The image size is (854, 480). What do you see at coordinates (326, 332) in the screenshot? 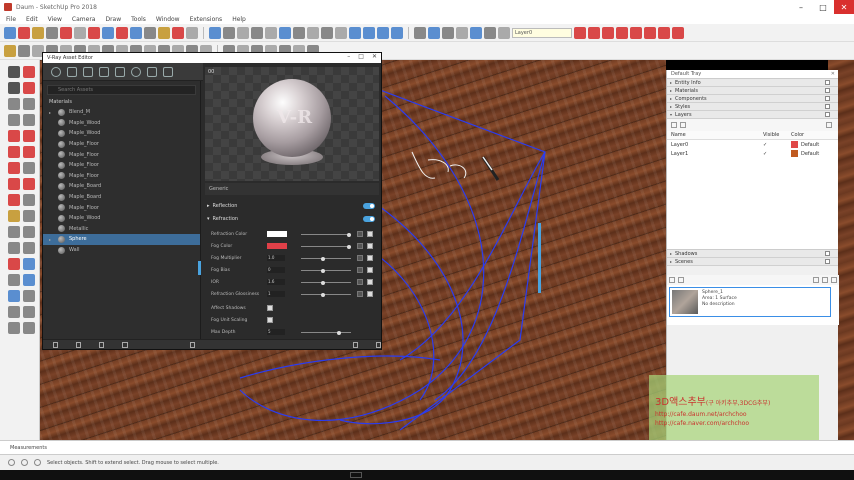
I see `option-slider` at bounding box center [326, 332].